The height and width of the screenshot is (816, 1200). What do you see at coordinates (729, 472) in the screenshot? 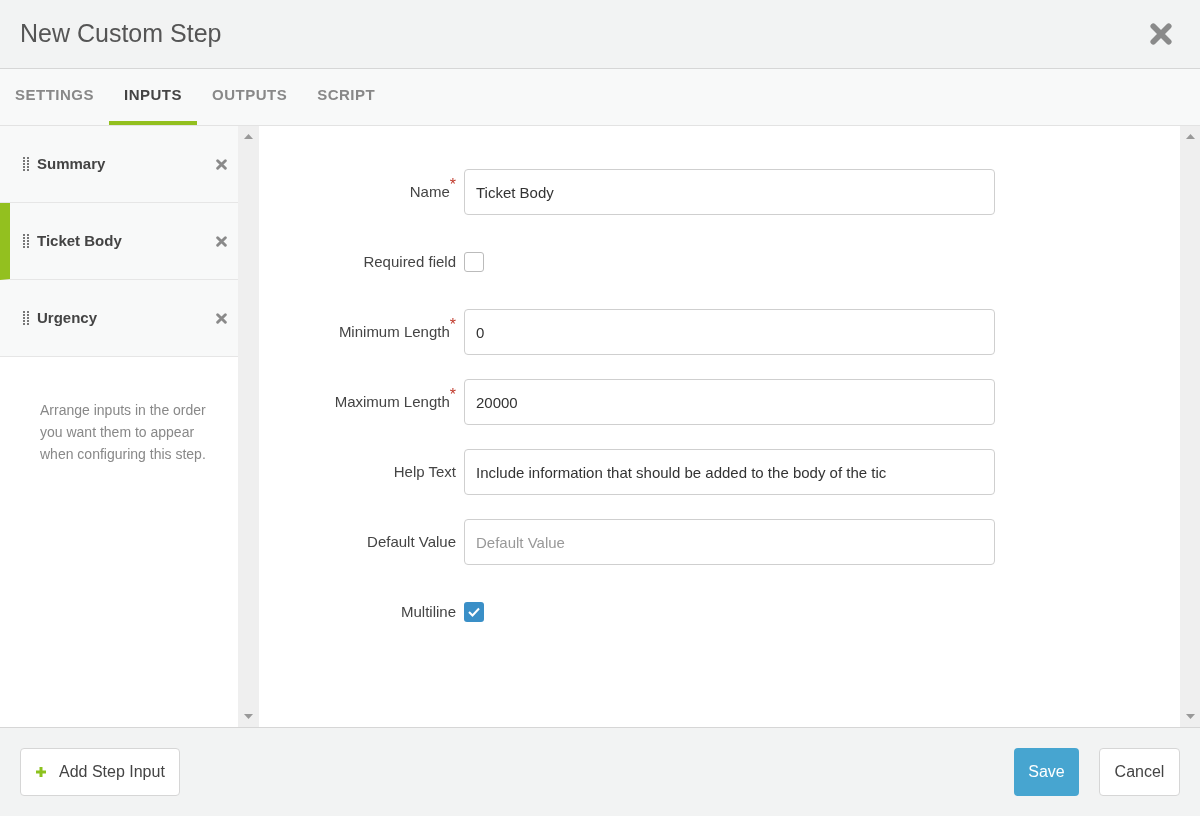
I see `text-field: Include information that should be added to the body of the tic` at bounding box center [729, 472].